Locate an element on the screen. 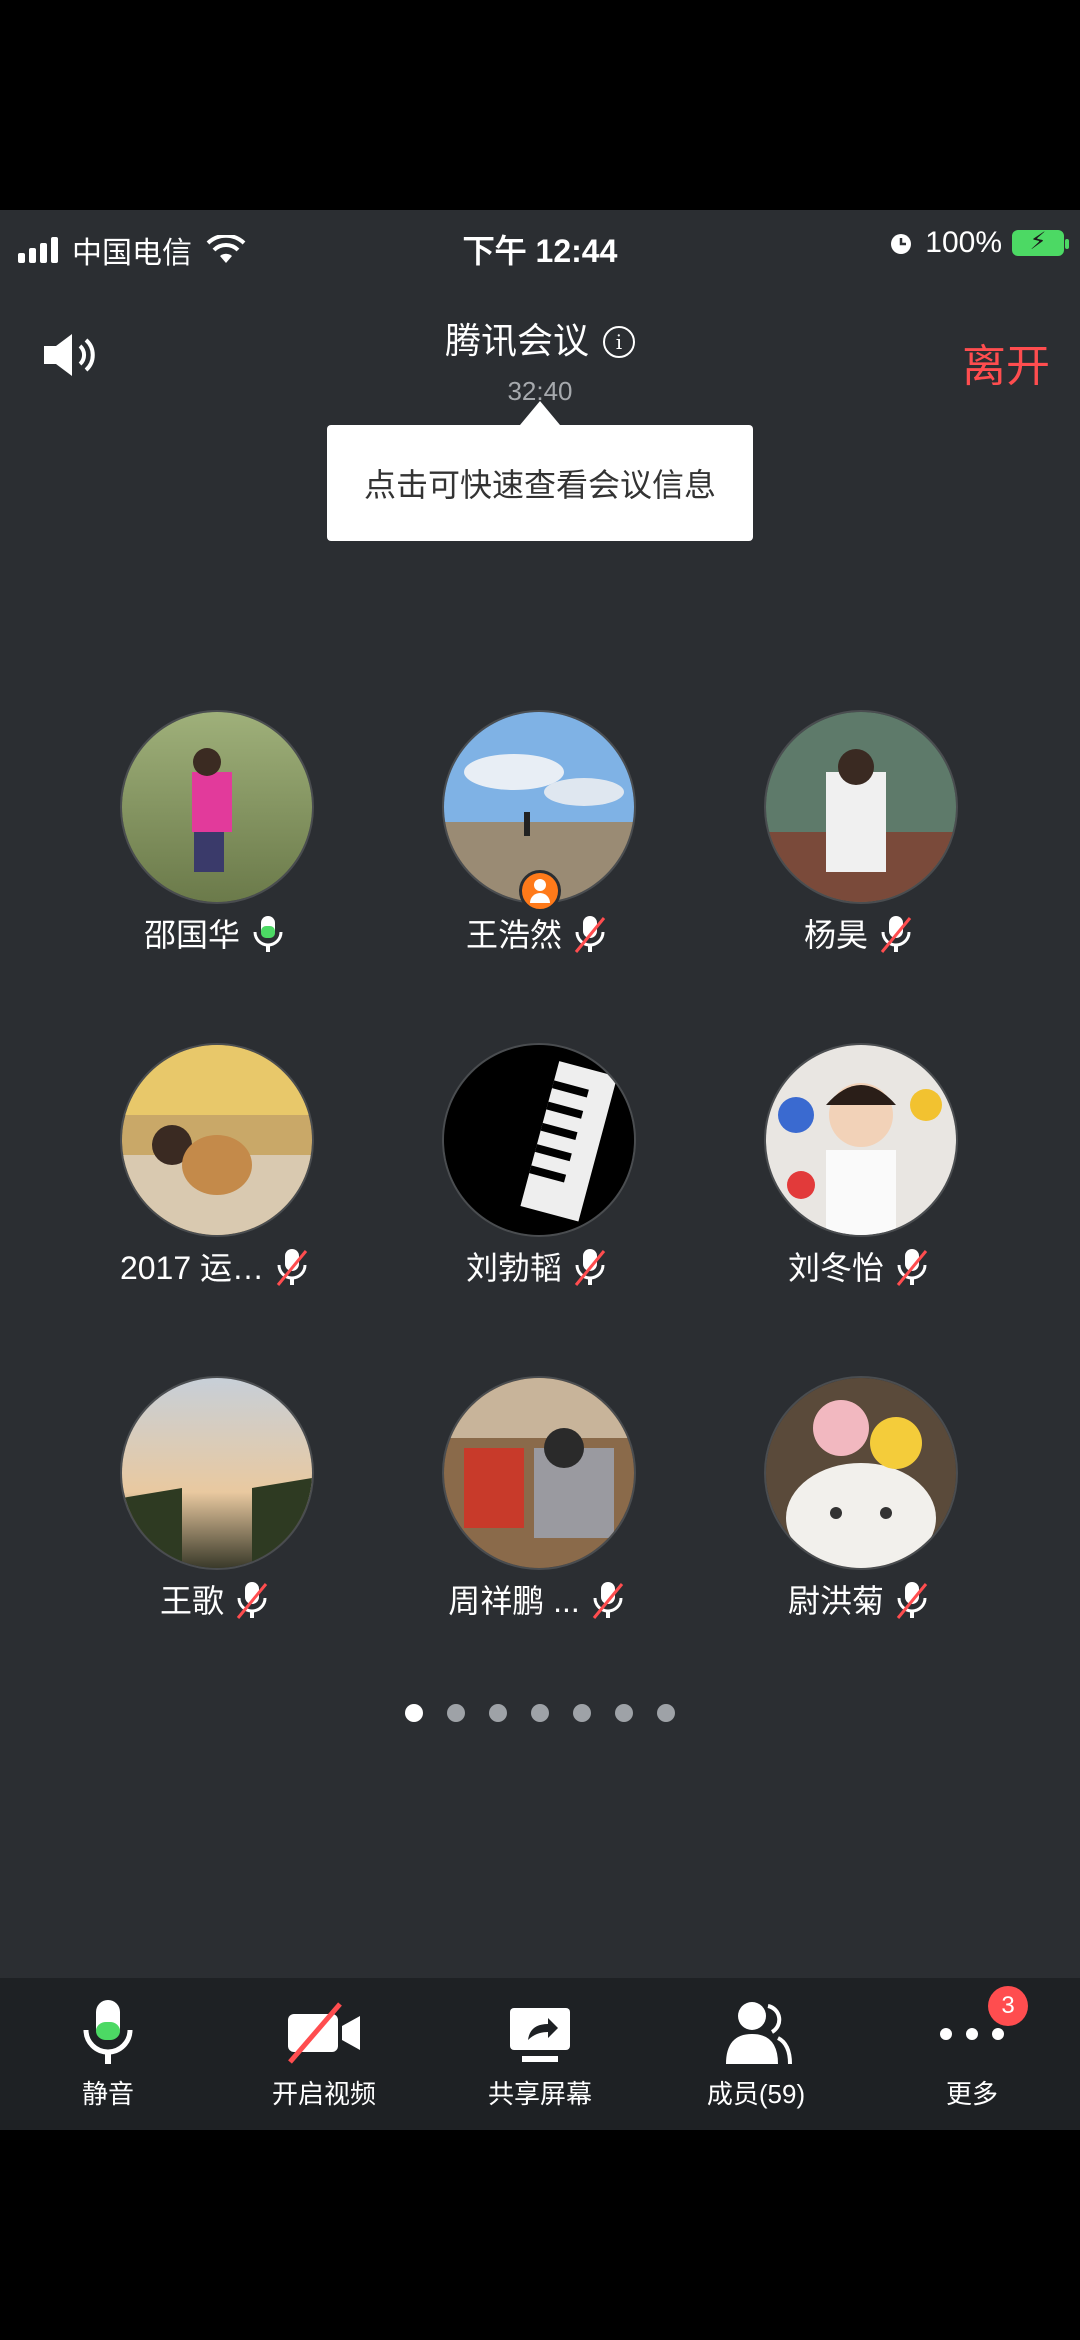 The image size is (1080, 2340). microphone-icon is located at coordinates (108, 2032).